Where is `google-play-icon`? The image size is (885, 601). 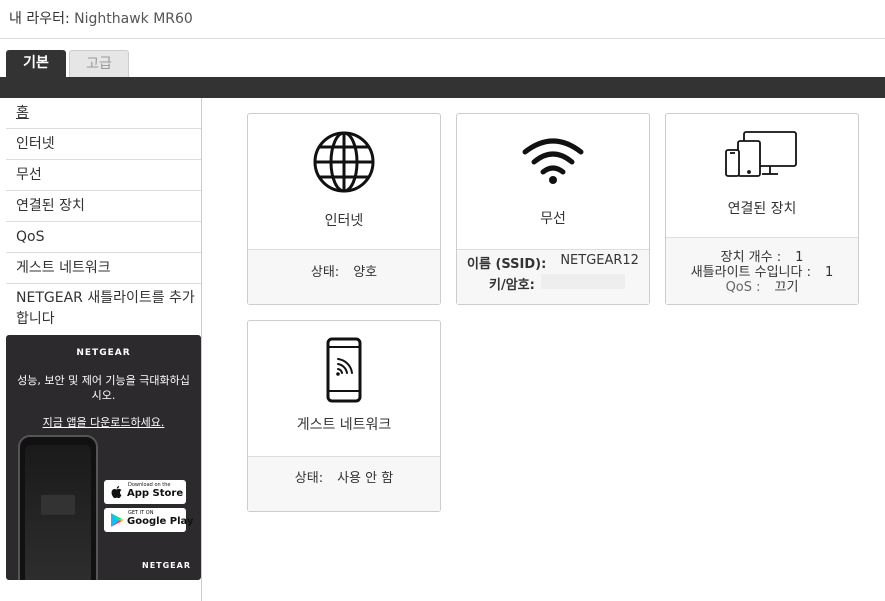 google-play-icon is located at coordinates (117, 520).